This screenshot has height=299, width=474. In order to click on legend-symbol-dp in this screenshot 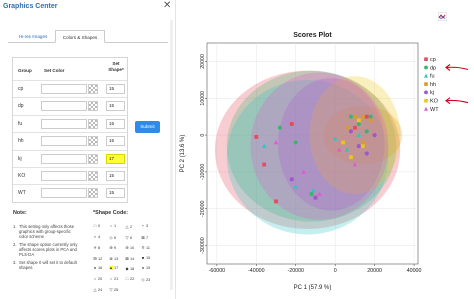, I will do `click(426, 67)`.